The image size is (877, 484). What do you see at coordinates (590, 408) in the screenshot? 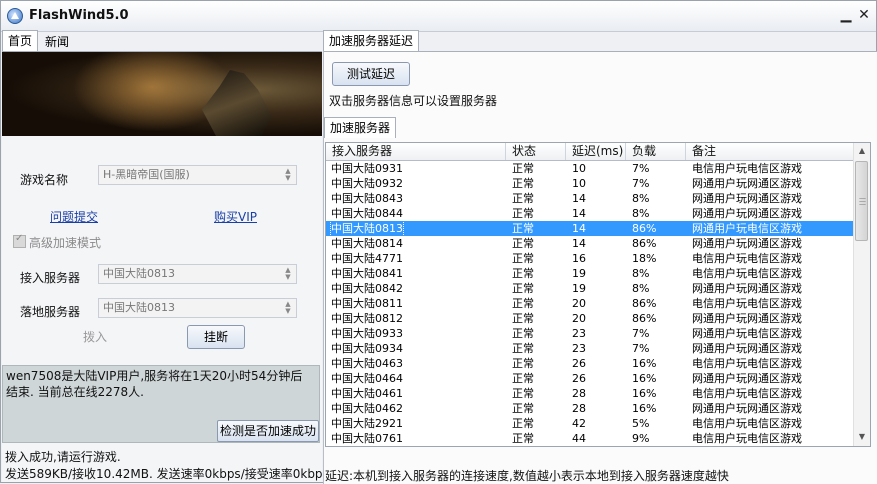
I see `table-row: 中国大陆0462 正常 28 16% 网通用户玩网通区游戏` at bounding box center [590, 408].